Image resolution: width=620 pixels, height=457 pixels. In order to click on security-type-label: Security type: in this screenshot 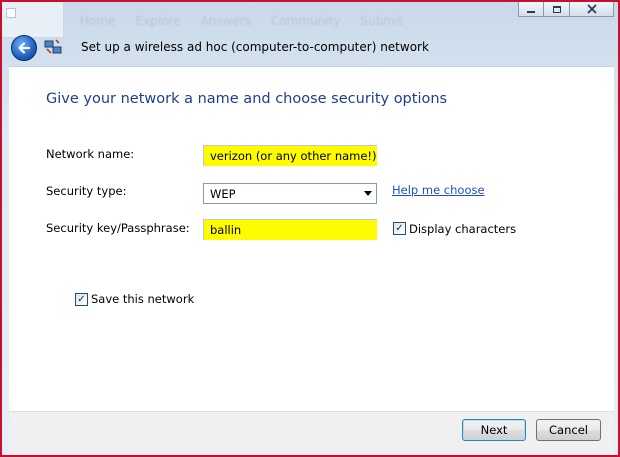, I will do `click(86, 191)`.